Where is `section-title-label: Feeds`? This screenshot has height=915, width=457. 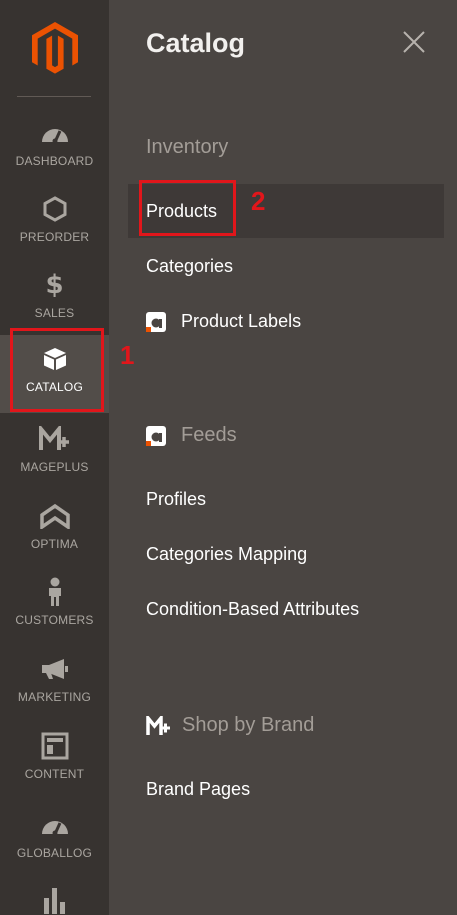 section-title-label: Feeds is located at coordinates (209, 435).